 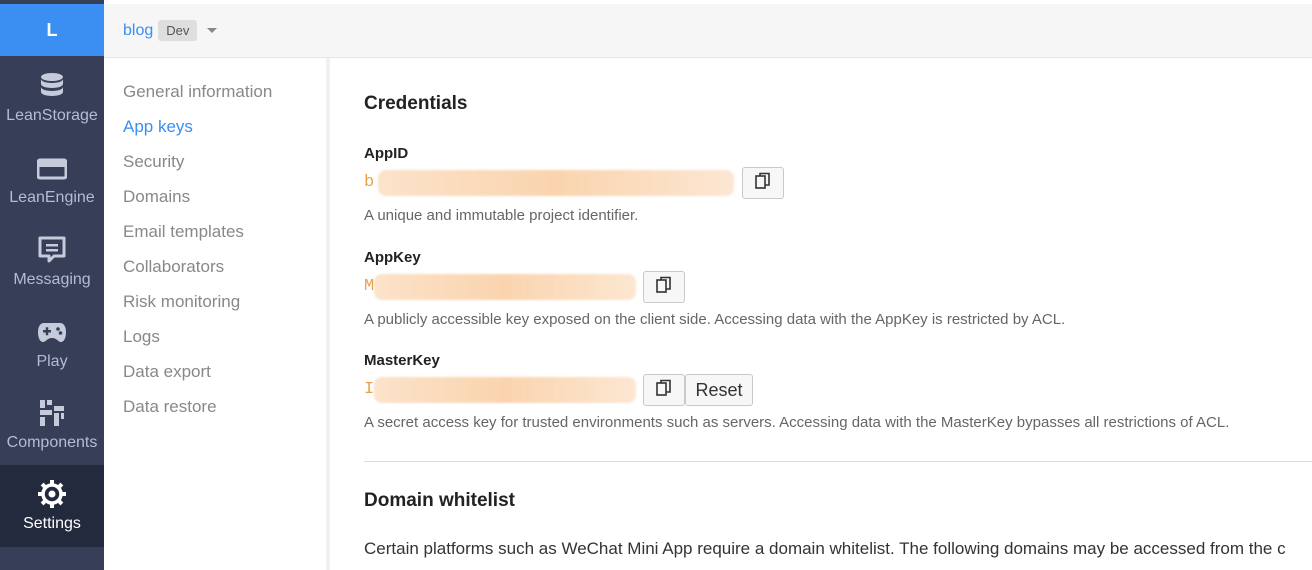 I want to click on app-header: blog Dev, so click(x=708, y=31).